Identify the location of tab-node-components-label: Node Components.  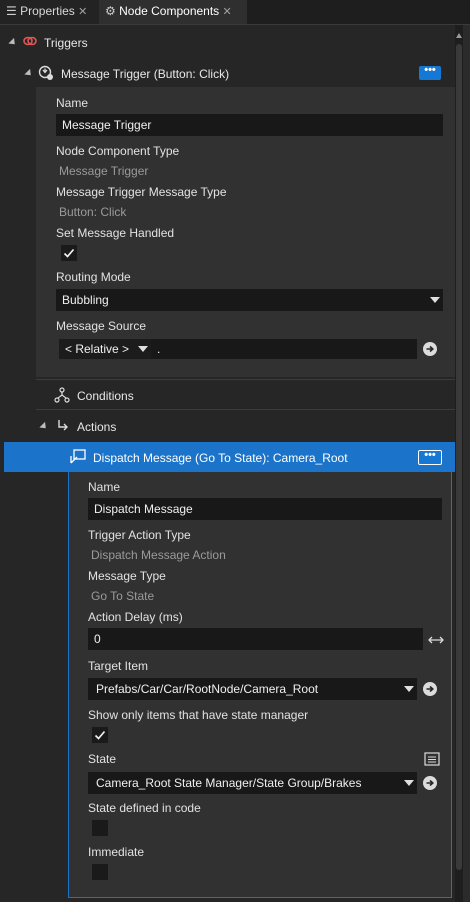
(169, 11).